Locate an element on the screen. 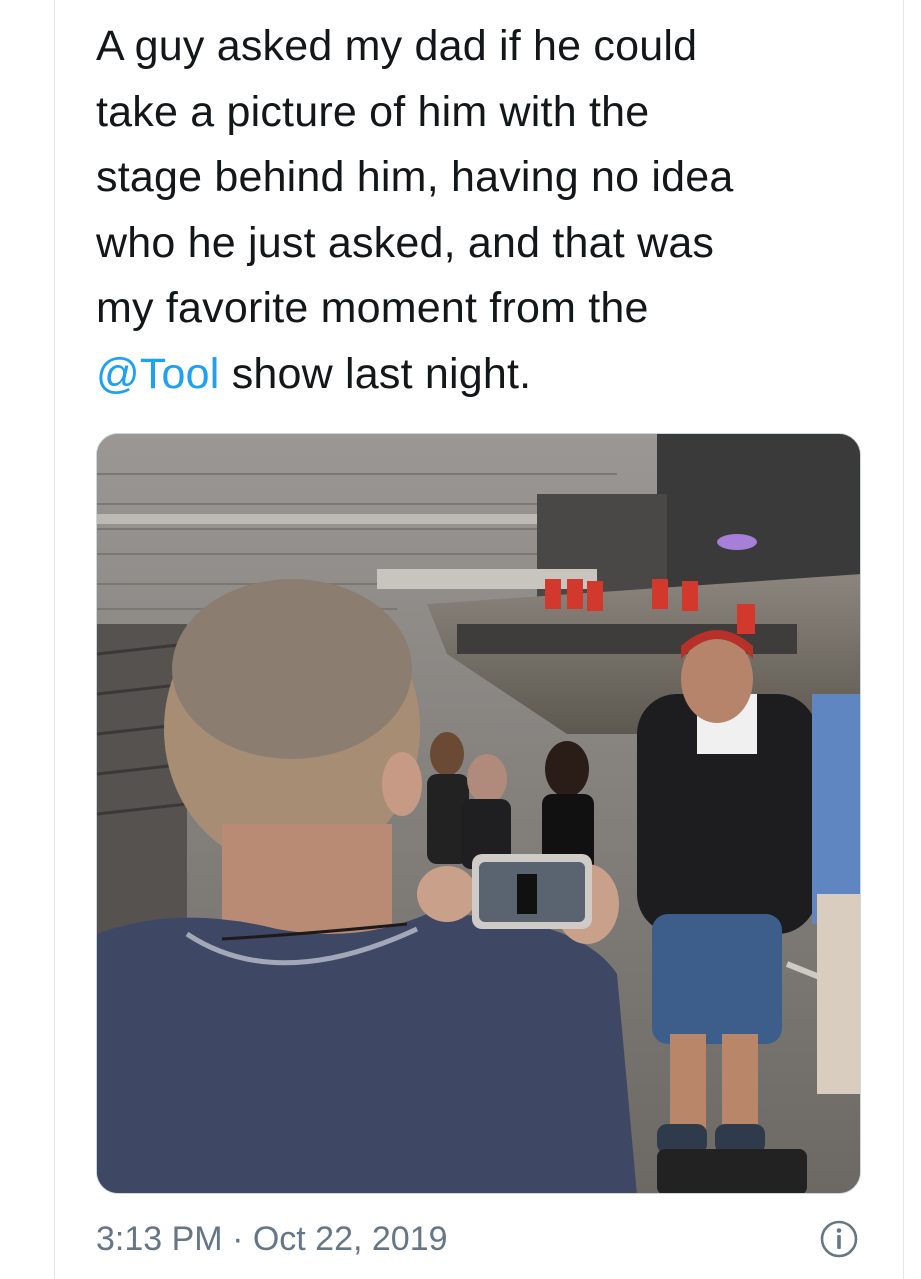  tweet-text-tail: show last night. is located at coordinates (375, 373).